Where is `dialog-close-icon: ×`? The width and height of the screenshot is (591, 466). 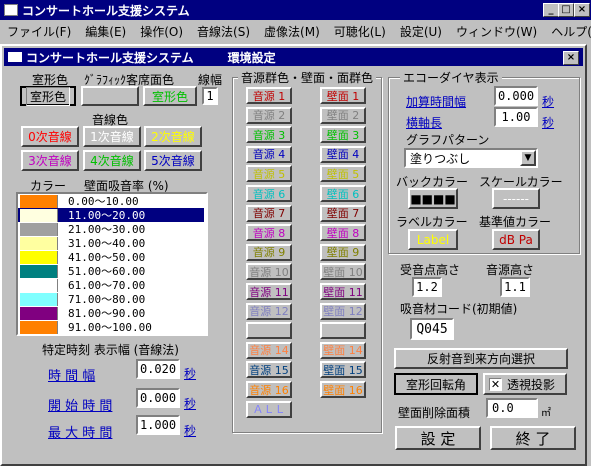 dialog-close-icon: × is located at coordinates (571, 58).